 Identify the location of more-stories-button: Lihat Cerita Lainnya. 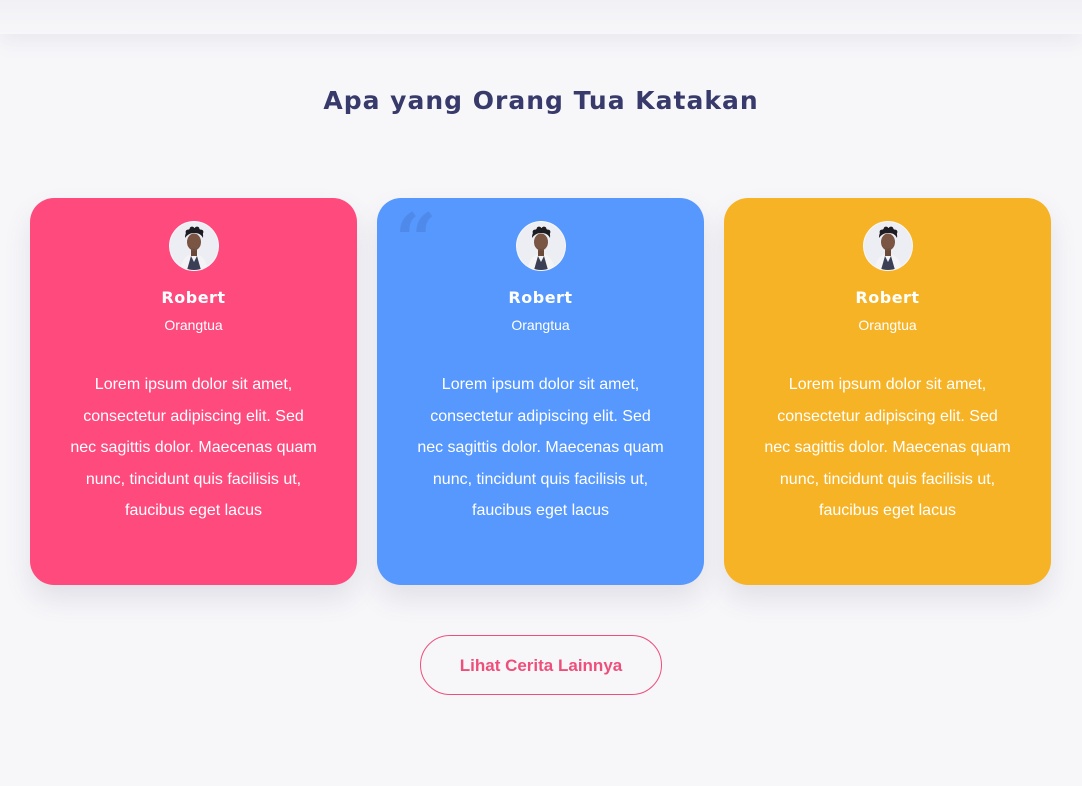
(541, 665).